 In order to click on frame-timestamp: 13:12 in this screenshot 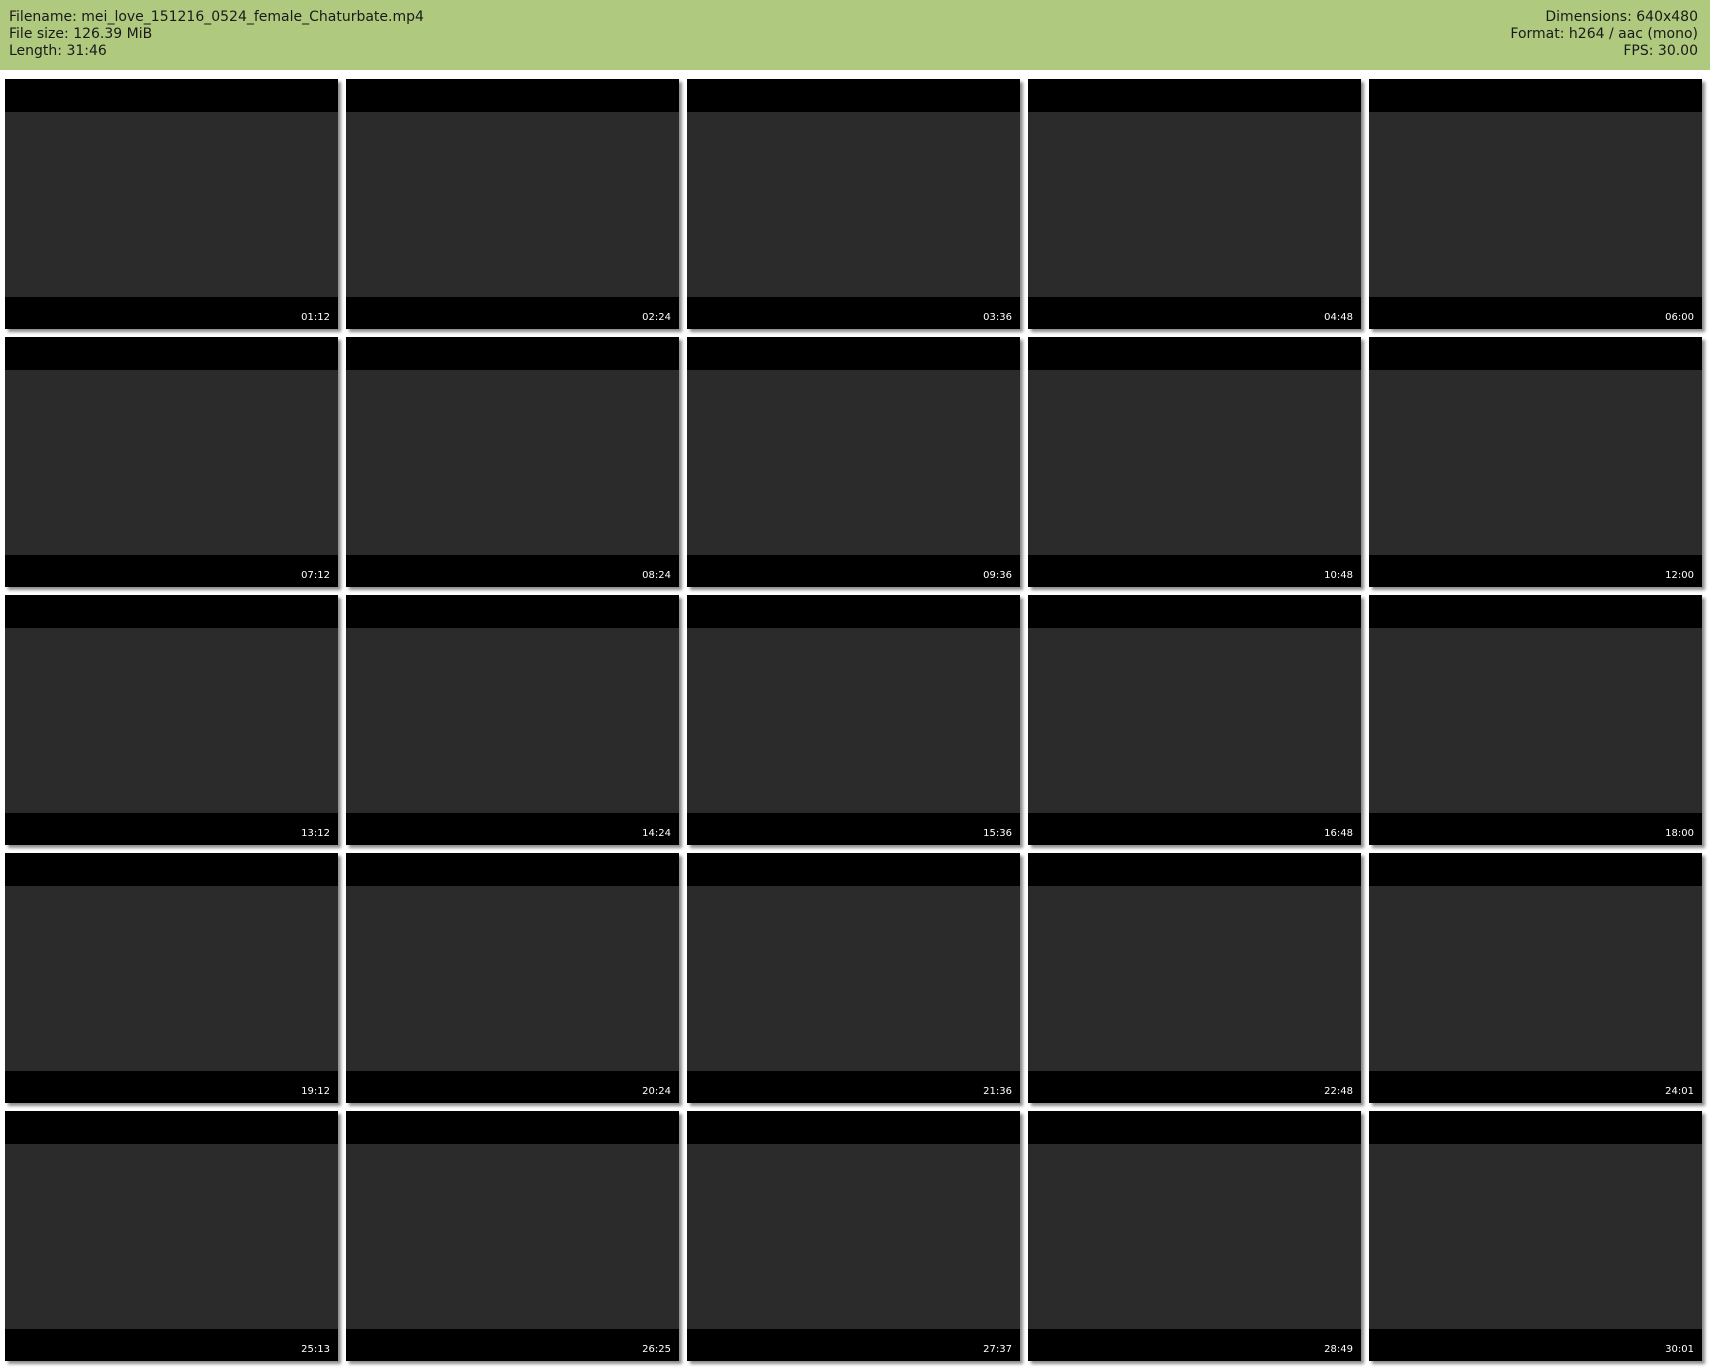, I will do `click(315, 833)`.